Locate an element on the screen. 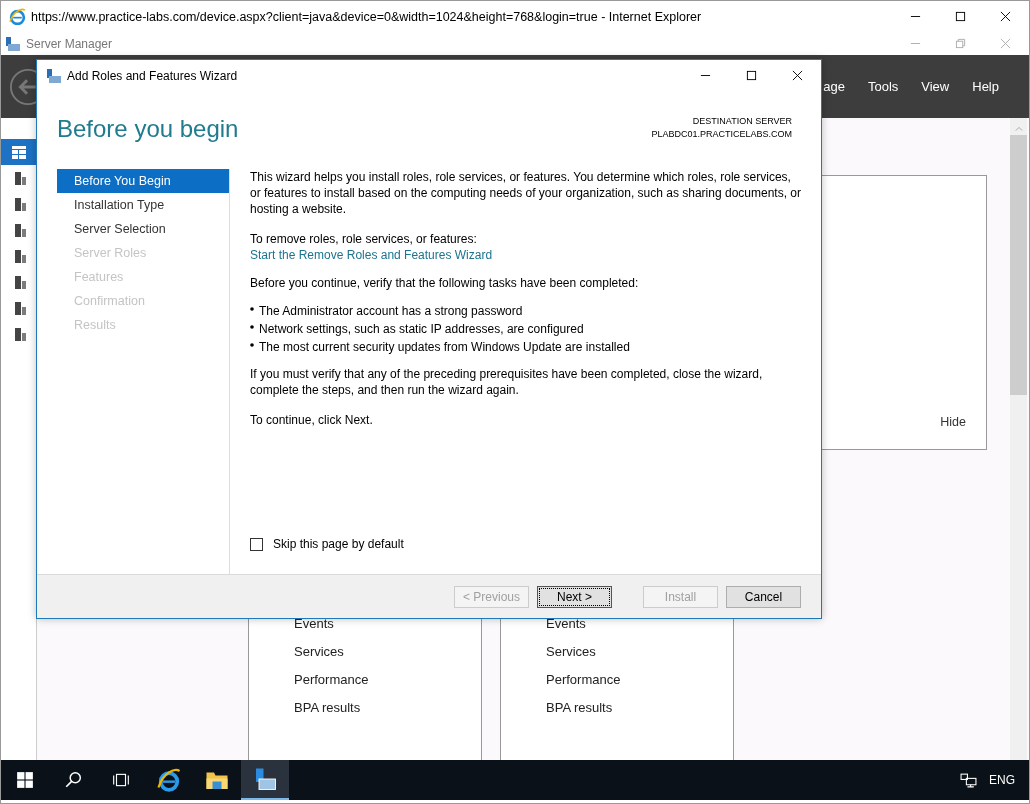 The image size is (1030, 804). destination-server: PLABDC01.PRACTICELABS.COM is located at coordinates (721, 134).